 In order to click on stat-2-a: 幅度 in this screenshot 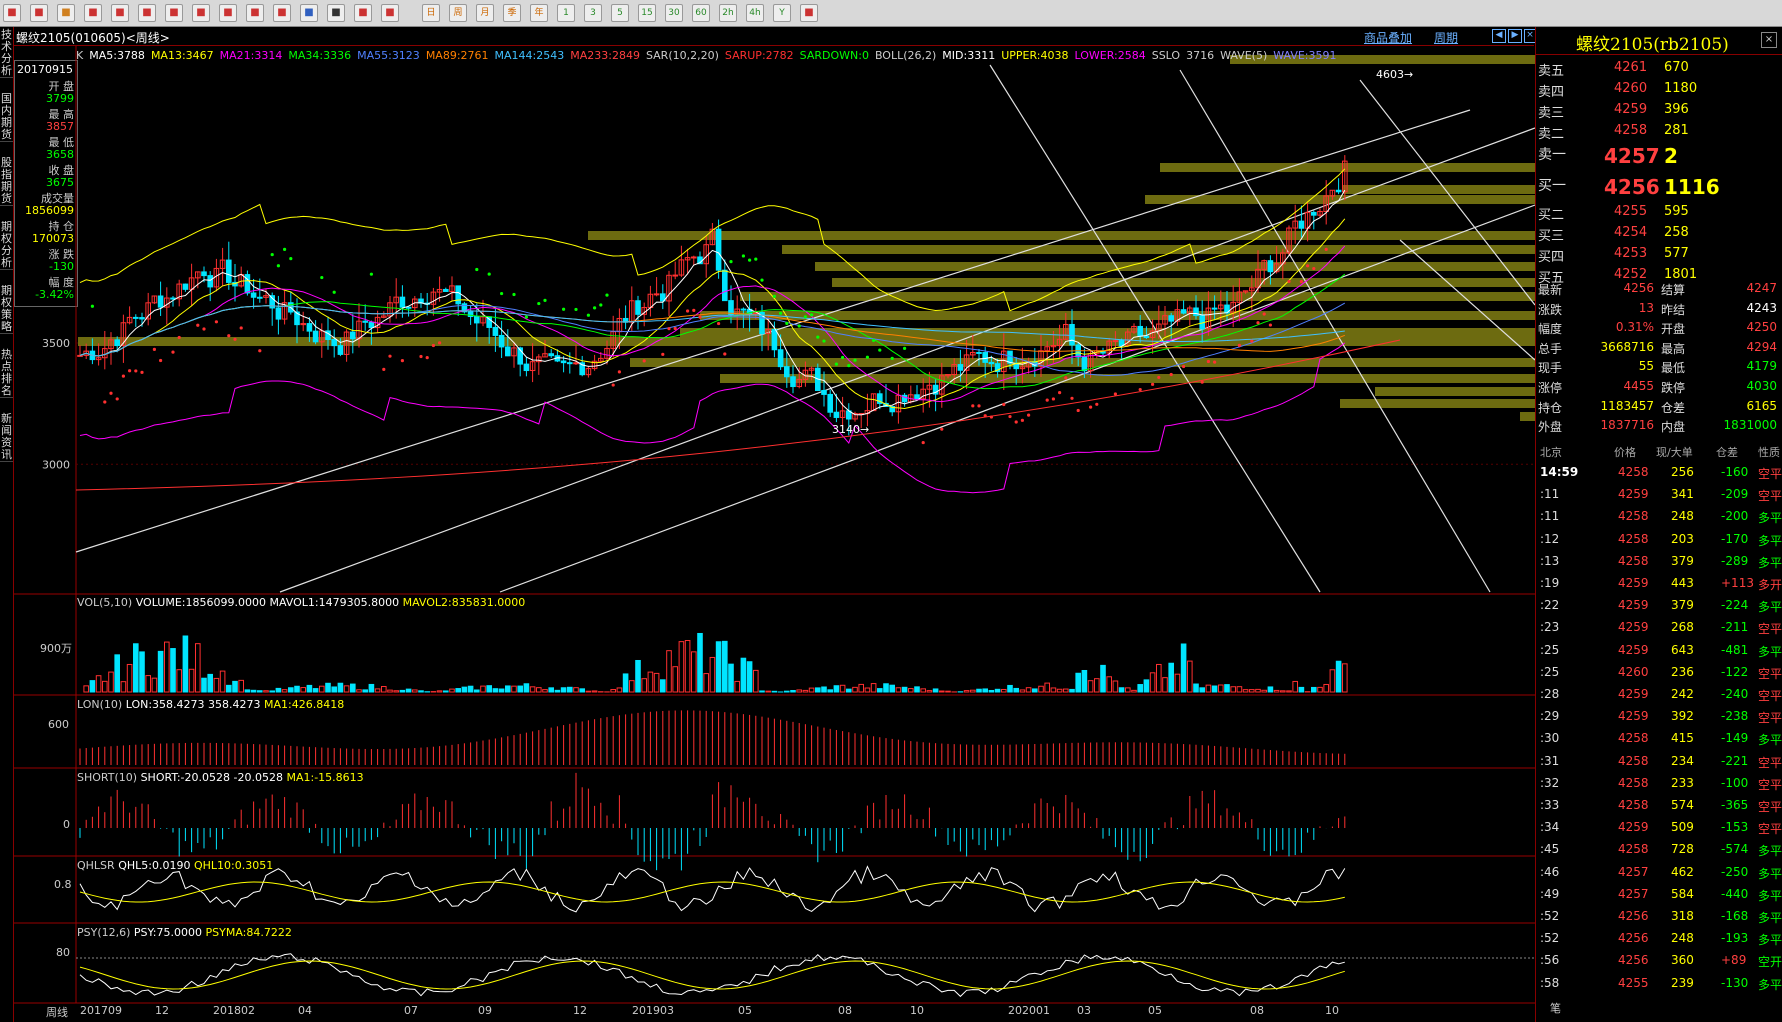, I will do `click(1550, 329)`.